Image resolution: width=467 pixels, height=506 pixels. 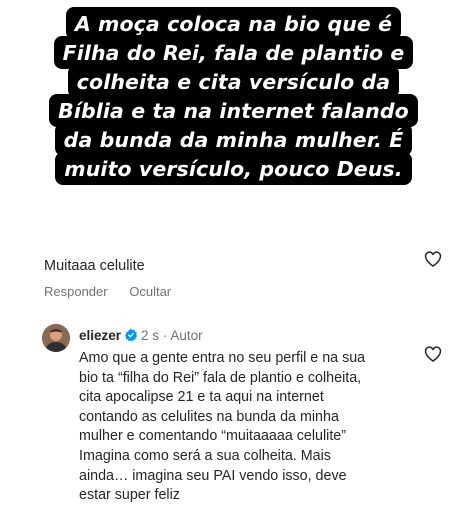 What do you see at coordinates (76, 291) in the screenshot?
I see `reply-button: Responder` at bounding box center [76, 291].